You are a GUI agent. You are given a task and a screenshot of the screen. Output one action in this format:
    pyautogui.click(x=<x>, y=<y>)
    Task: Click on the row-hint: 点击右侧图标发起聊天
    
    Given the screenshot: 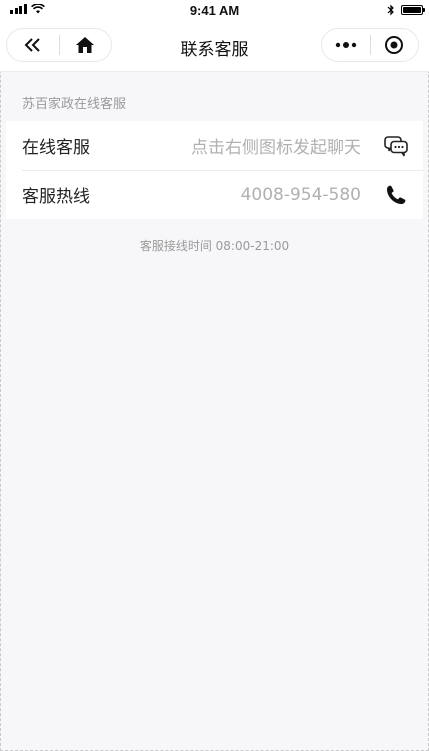 What is the action you would take?
    pyautogui.click(x=276, y=148)
    